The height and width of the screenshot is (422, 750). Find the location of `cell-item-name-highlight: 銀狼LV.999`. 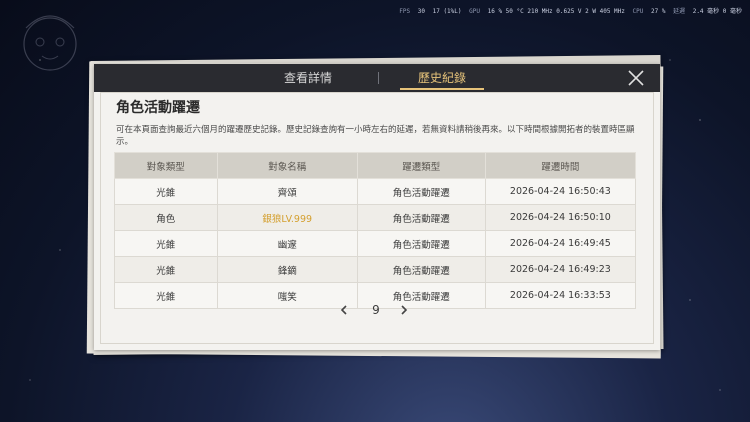

cell-item-name-highlight: 銀狼LV.999 is located at coordinates (287, 217).